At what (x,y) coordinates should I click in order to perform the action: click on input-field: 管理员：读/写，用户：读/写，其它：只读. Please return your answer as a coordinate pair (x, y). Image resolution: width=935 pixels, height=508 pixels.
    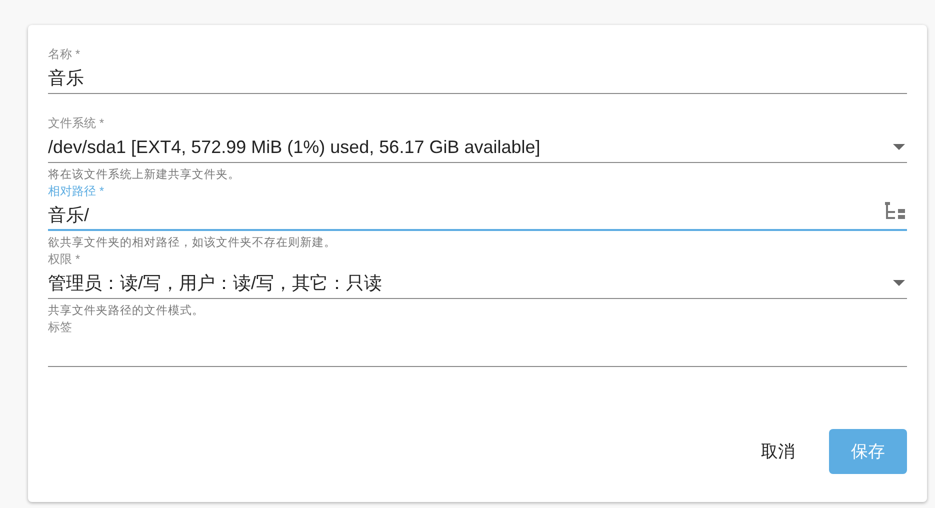
    Looking at the image, I should click on (477, 283).